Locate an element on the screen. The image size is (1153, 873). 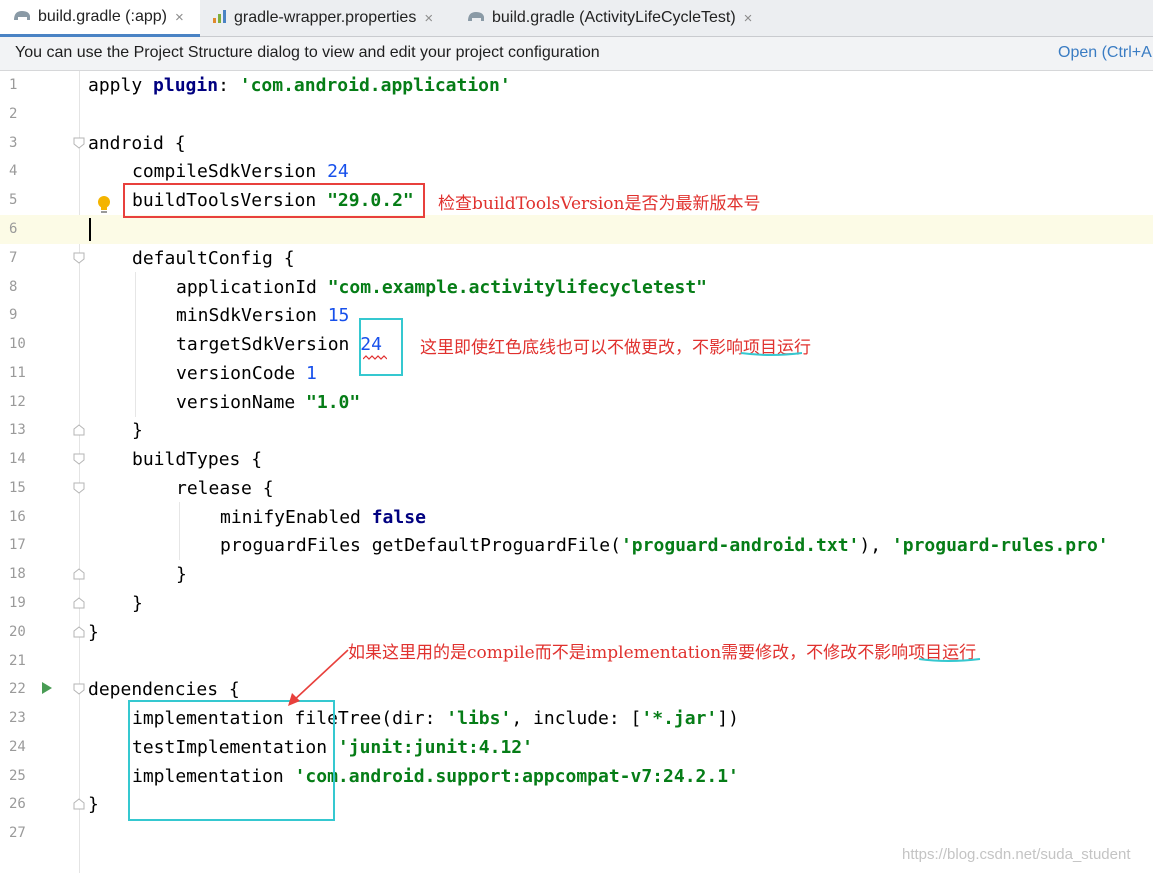
code-token: versionName is located at coordinates (241, 402).